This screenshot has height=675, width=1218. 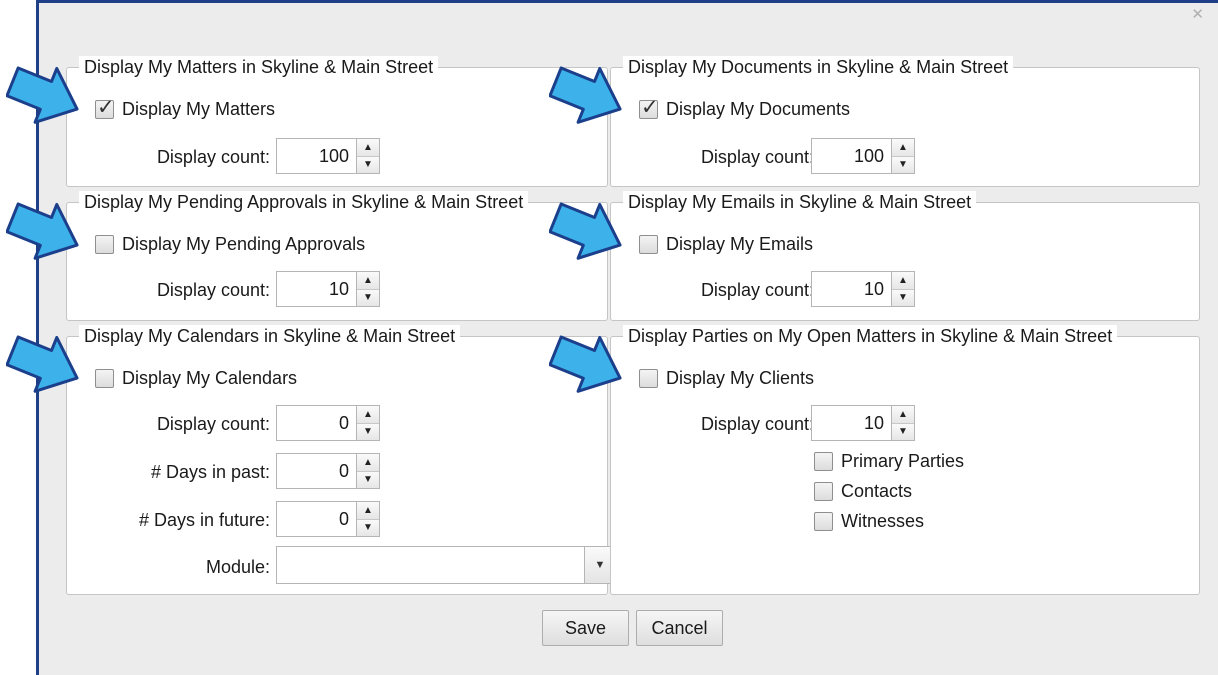 I want to click on matters-count-spinner: 100 ▲ ▼, so click(x=328, y=156).